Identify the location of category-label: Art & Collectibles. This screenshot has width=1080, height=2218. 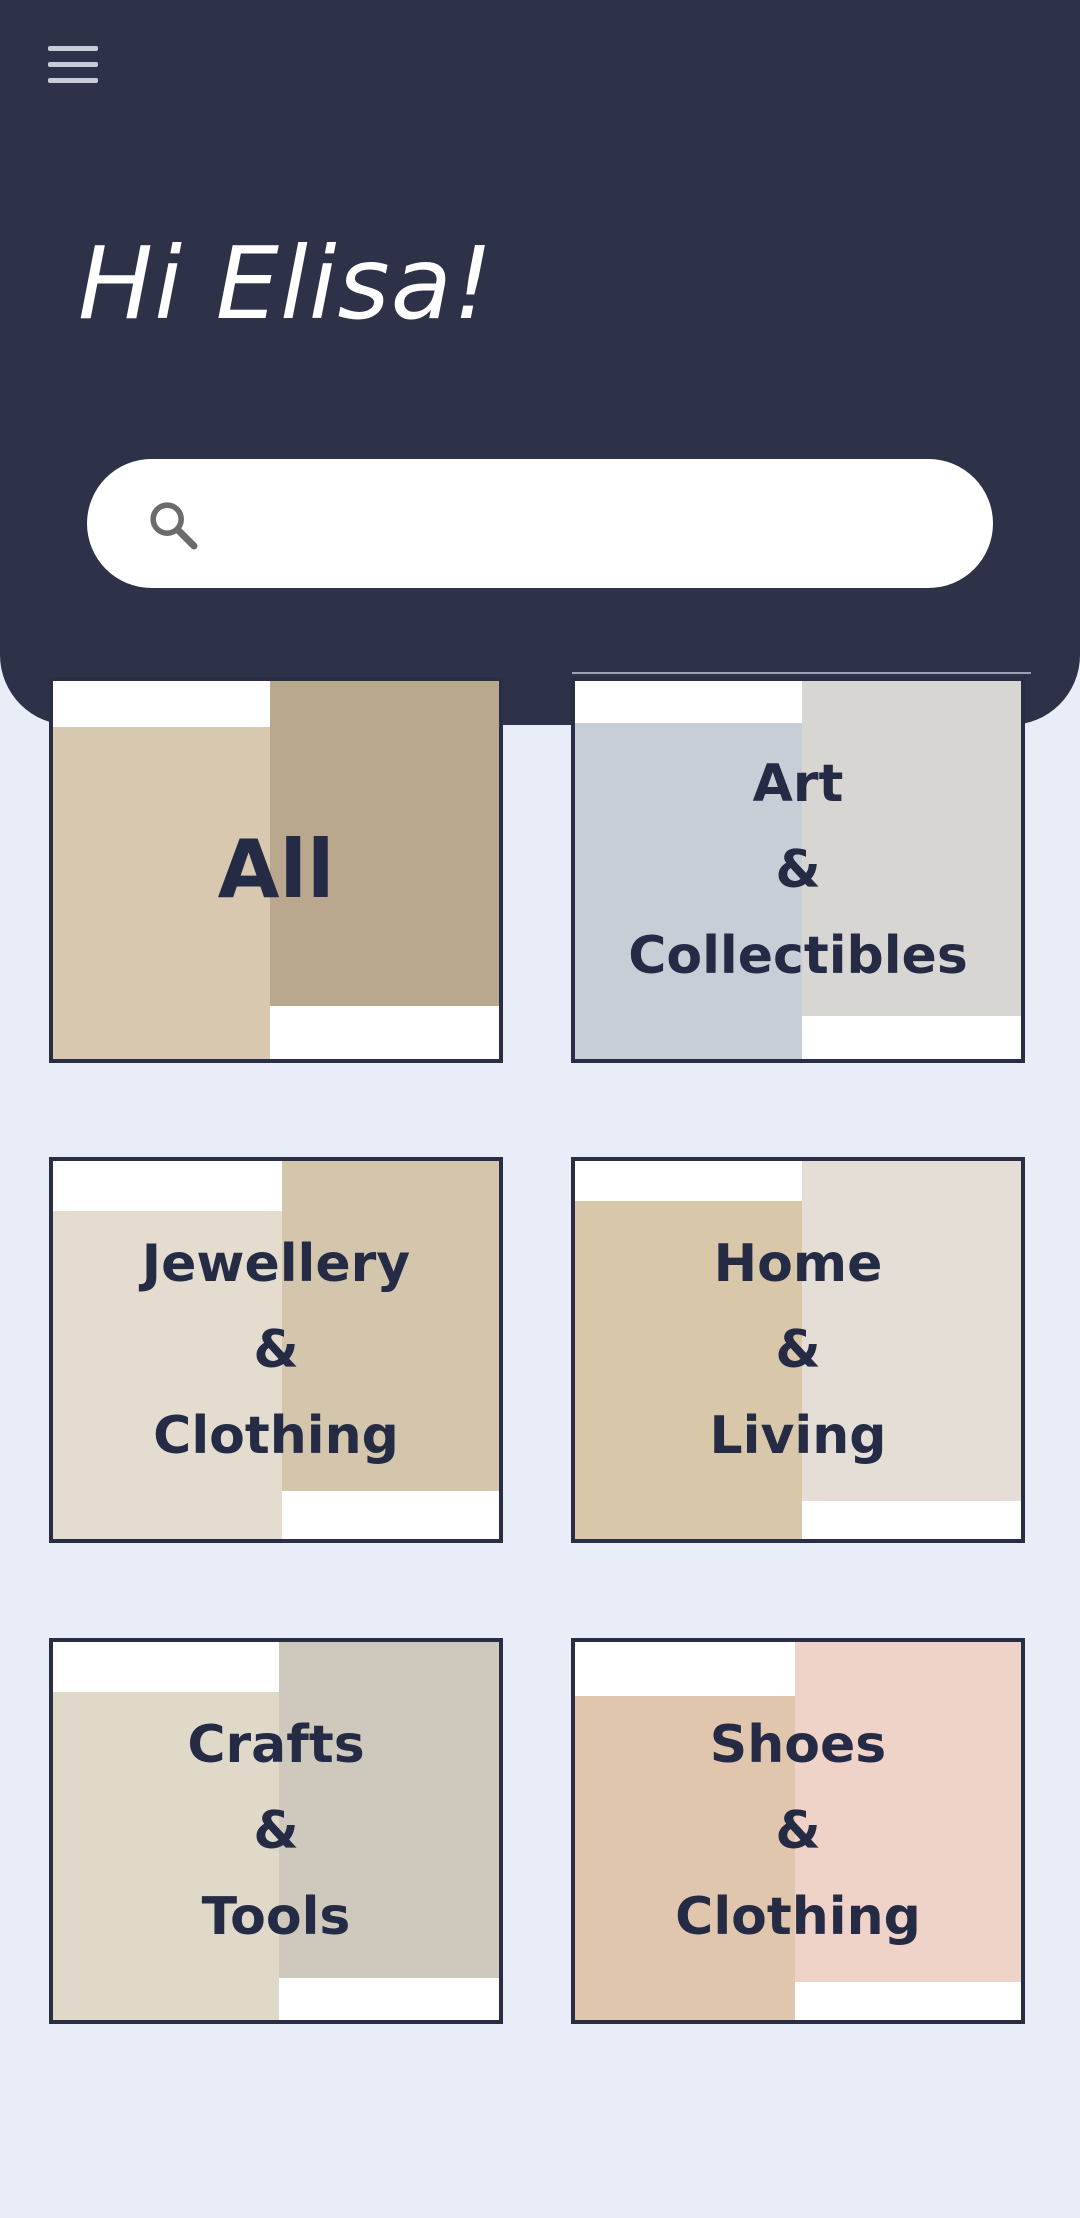
(798, 870).